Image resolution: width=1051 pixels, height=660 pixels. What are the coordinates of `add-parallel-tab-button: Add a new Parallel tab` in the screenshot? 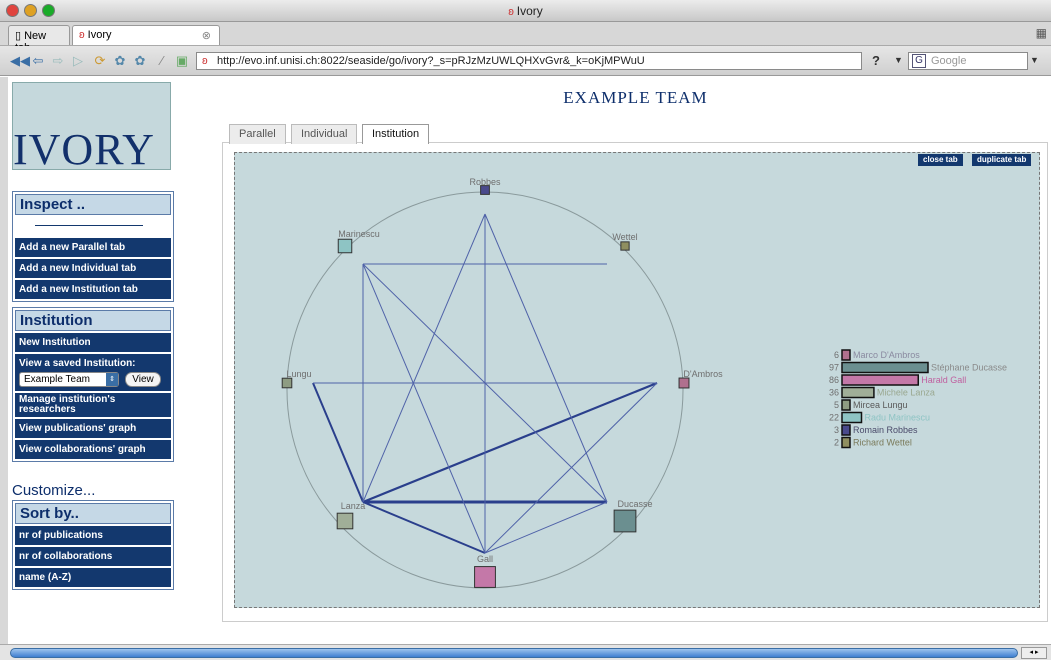 It's located at (93, 247).